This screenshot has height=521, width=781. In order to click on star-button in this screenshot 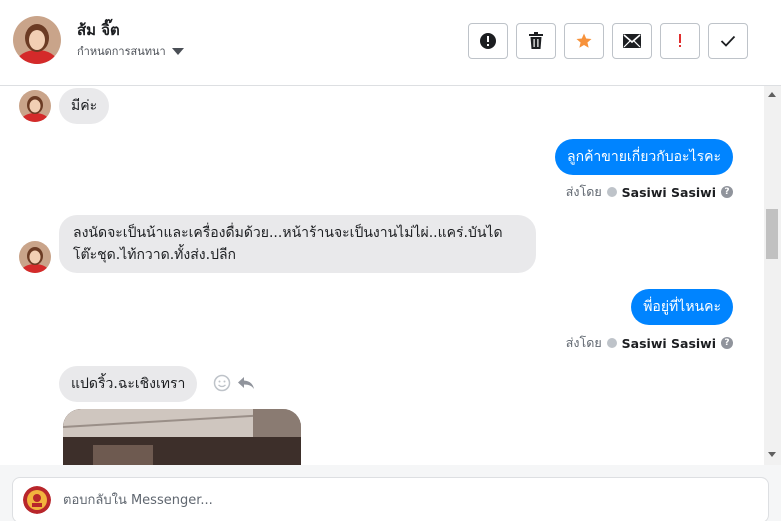, I will do `click(584, 41)`.